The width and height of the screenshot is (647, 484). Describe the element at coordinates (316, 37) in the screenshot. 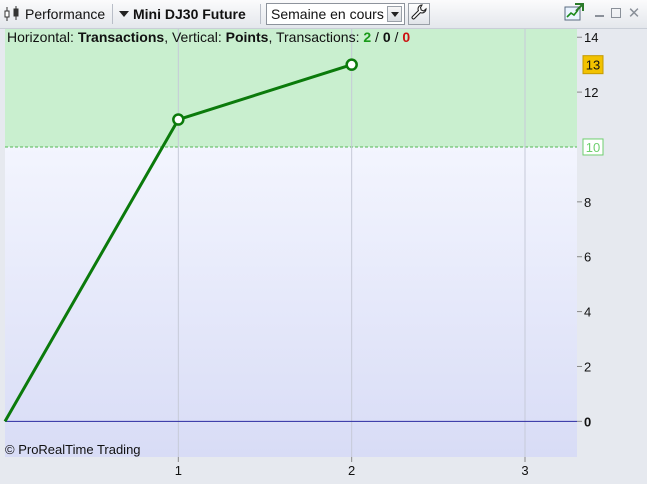

I see `transactions-label: , Transactions:` at that location.